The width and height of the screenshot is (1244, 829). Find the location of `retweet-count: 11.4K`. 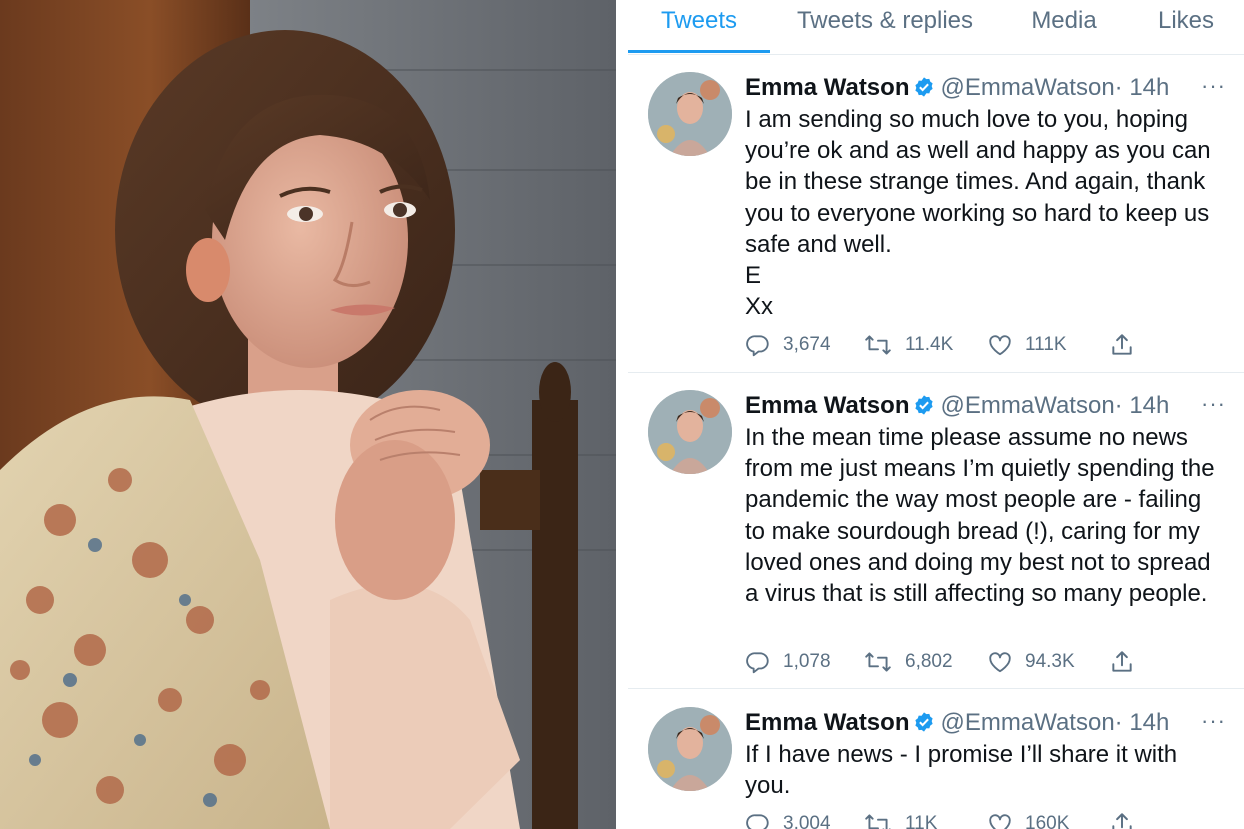

retweet-count: 11.4K is located at coordinates (929, 344).